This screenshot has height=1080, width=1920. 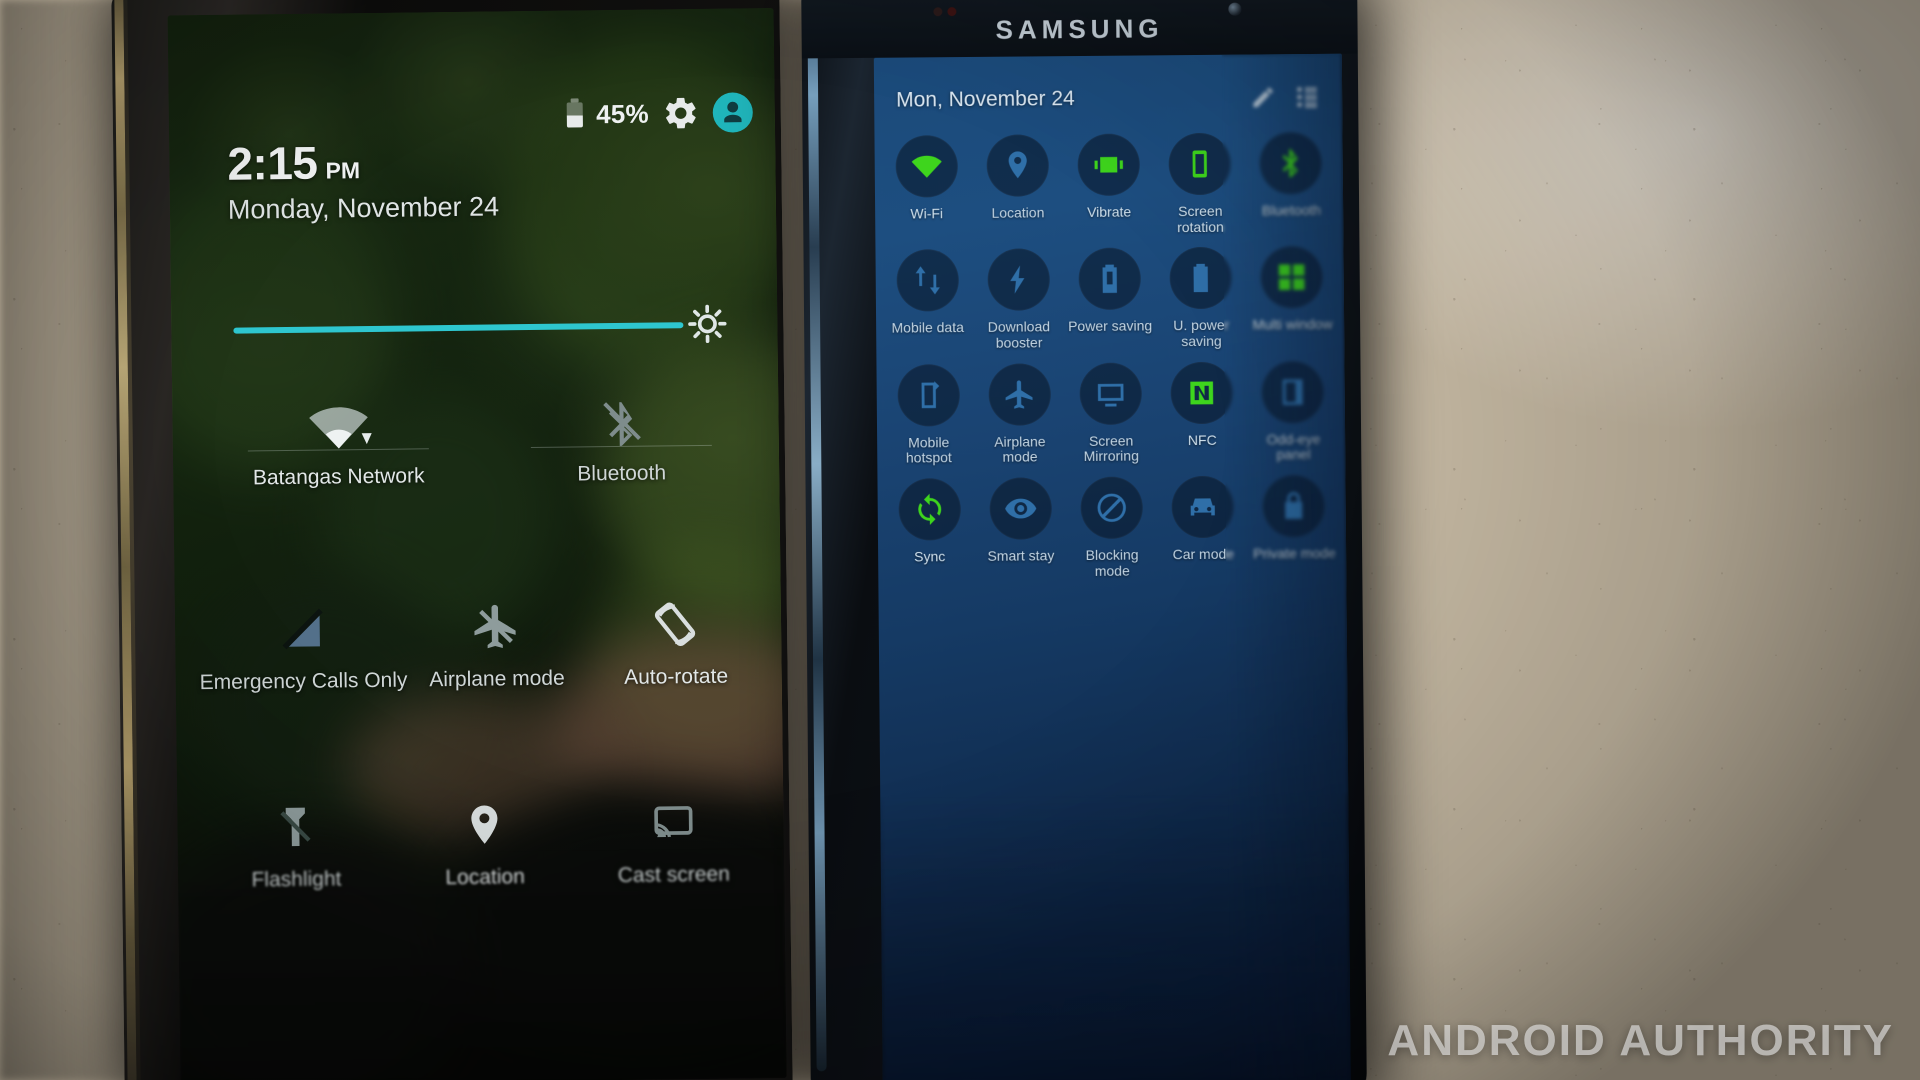 I want to click on brightness-icon, so click(x=707, y=324).